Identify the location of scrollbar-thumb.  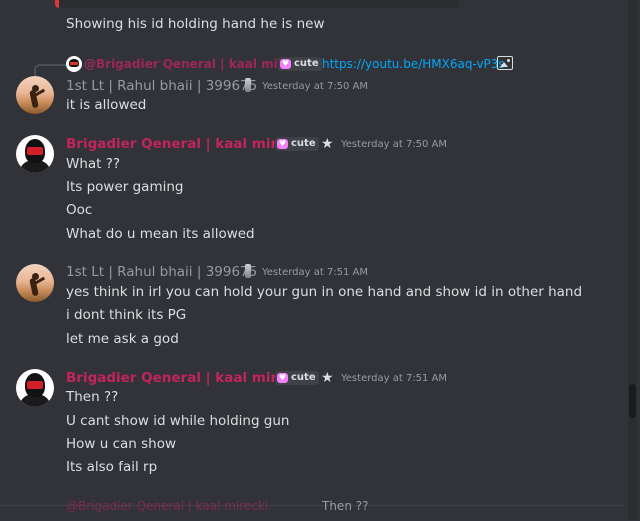
(632, 401).